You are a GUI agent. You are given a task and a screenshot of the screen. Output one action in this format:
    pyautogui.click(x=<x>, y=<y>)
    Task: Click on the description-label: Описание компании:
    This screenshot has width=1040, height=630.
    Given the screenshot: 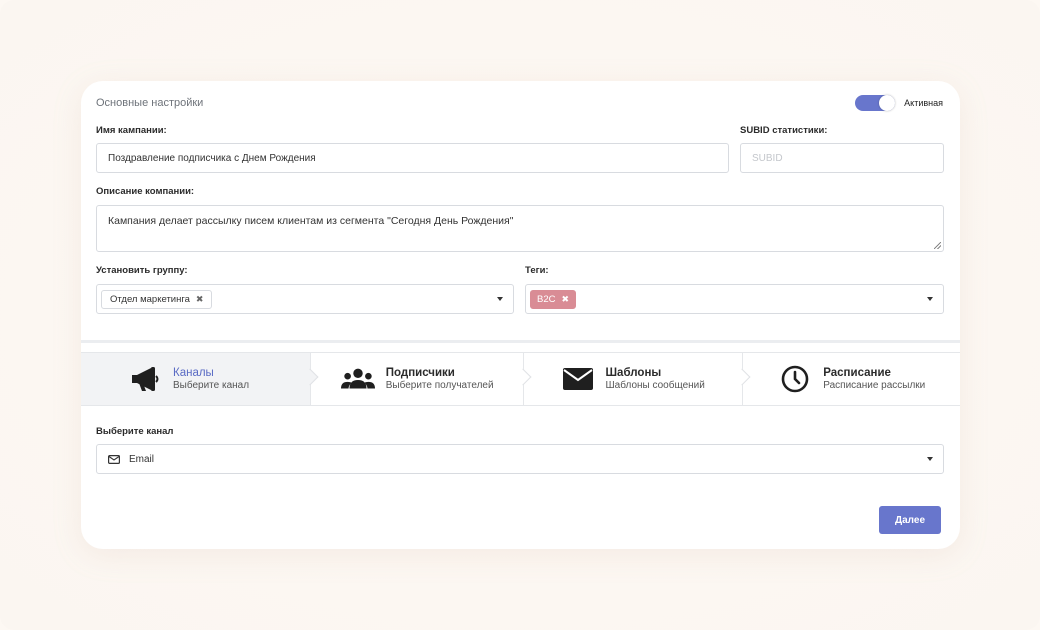 What is the action you would take?
    pyautogui.click(x=145, y=191)
    